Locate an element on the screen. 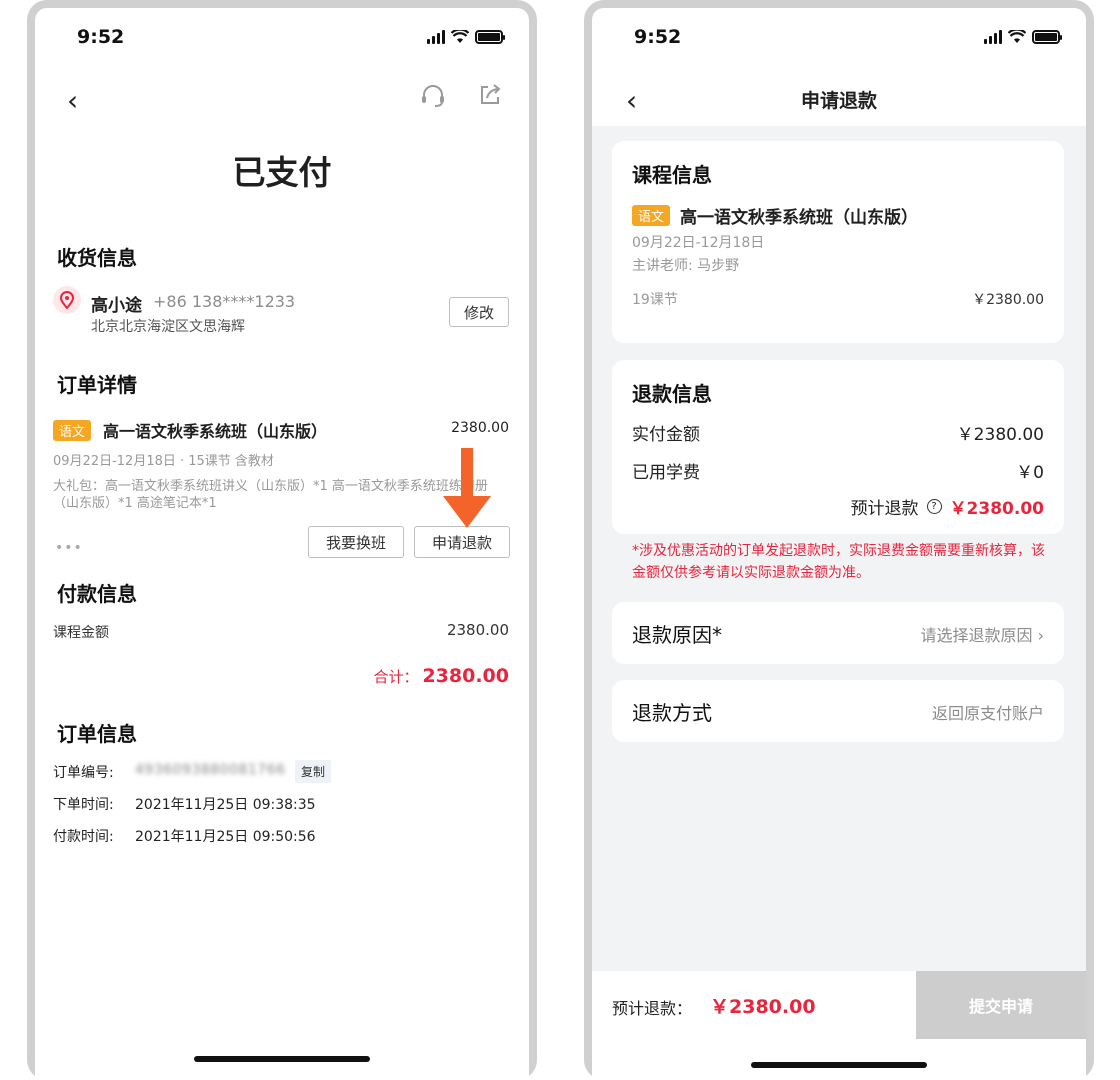  edit-address-button: 修改 is located at coordinates (479, 312).